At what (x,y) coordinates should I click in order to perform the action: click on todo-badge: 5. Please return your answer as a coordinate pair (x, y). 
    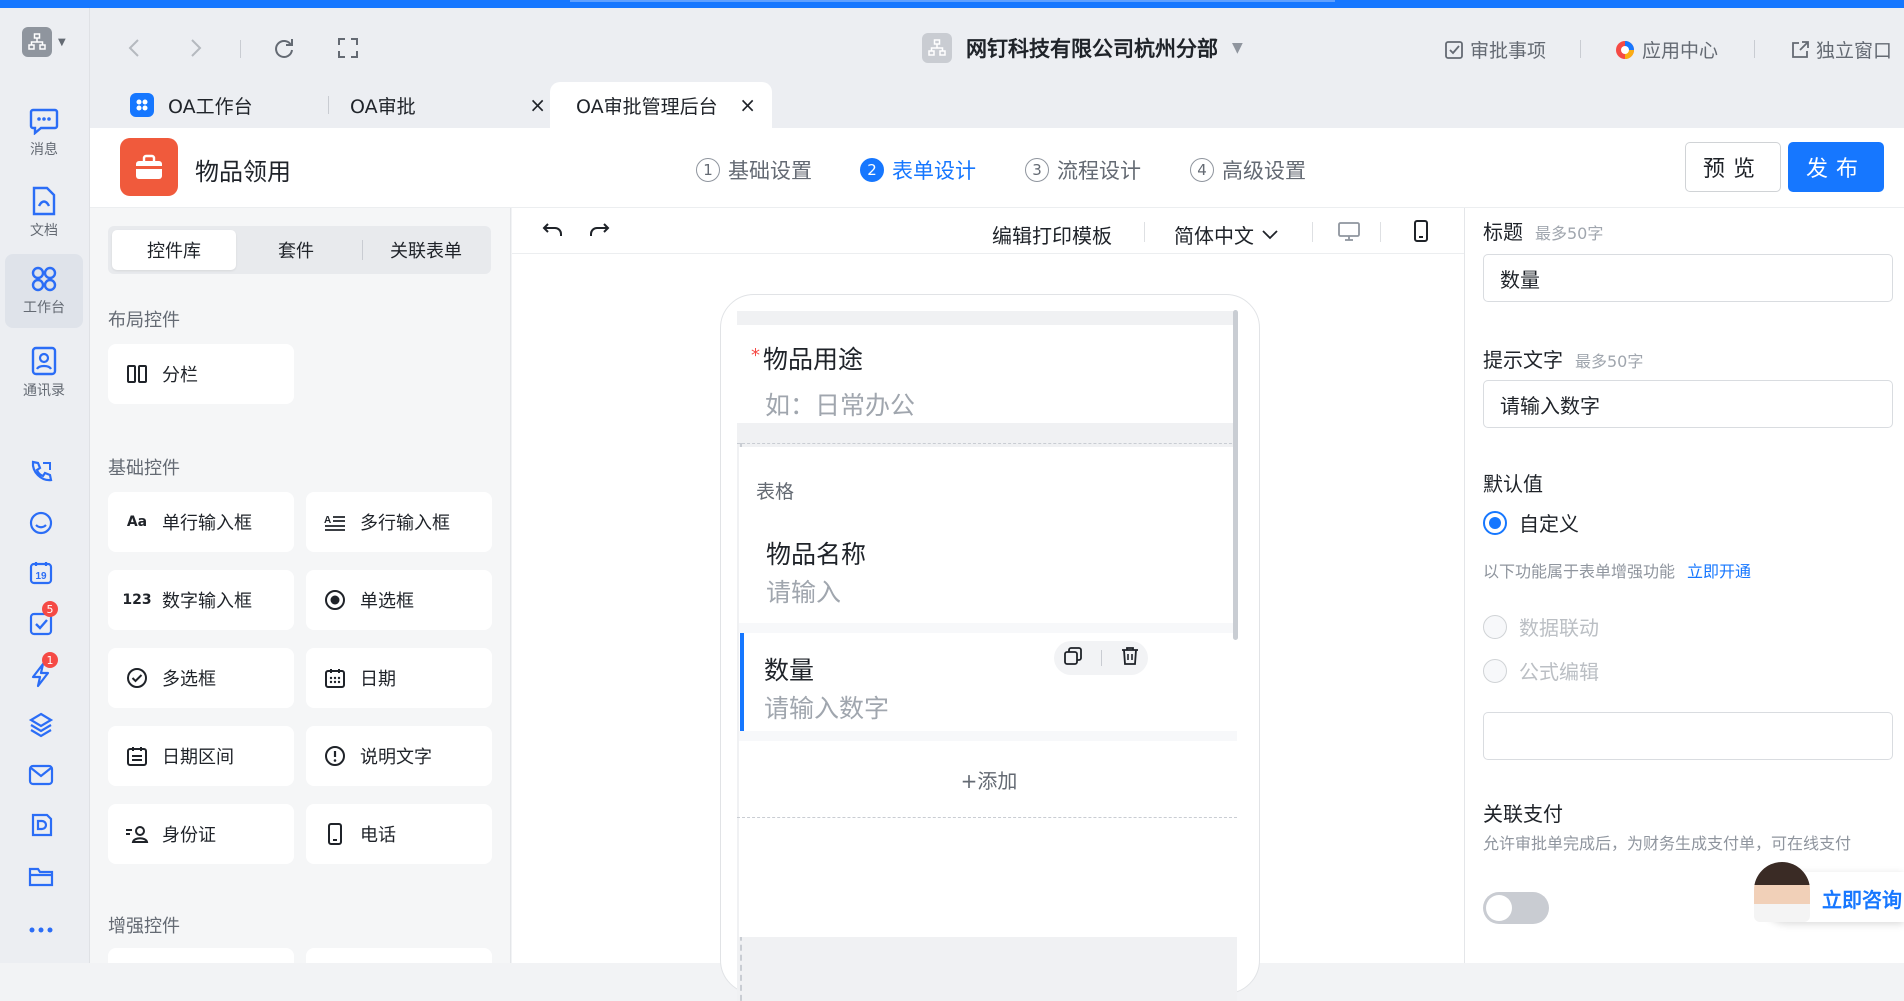
    Looking at the image, I should click on (50, 609).